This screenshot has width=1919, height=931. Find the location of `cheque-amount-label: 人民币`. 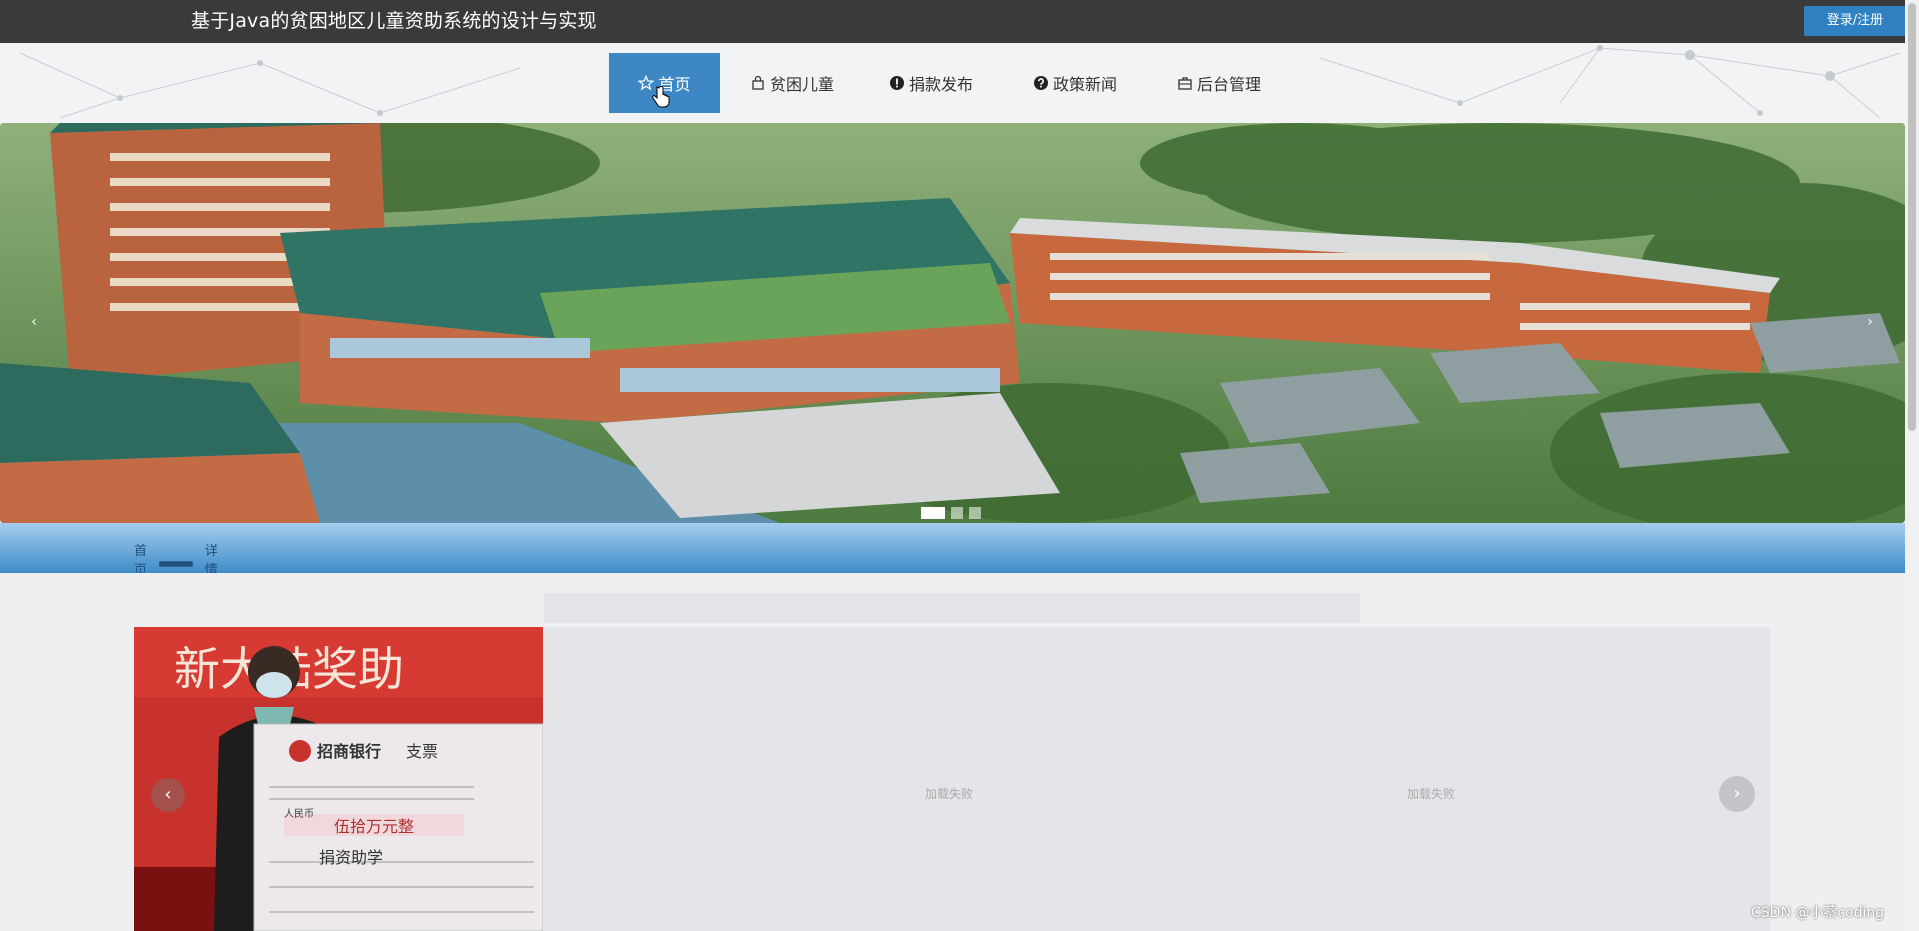

cheque-amount-label: 人民币 is located at coordinates (299, 814).